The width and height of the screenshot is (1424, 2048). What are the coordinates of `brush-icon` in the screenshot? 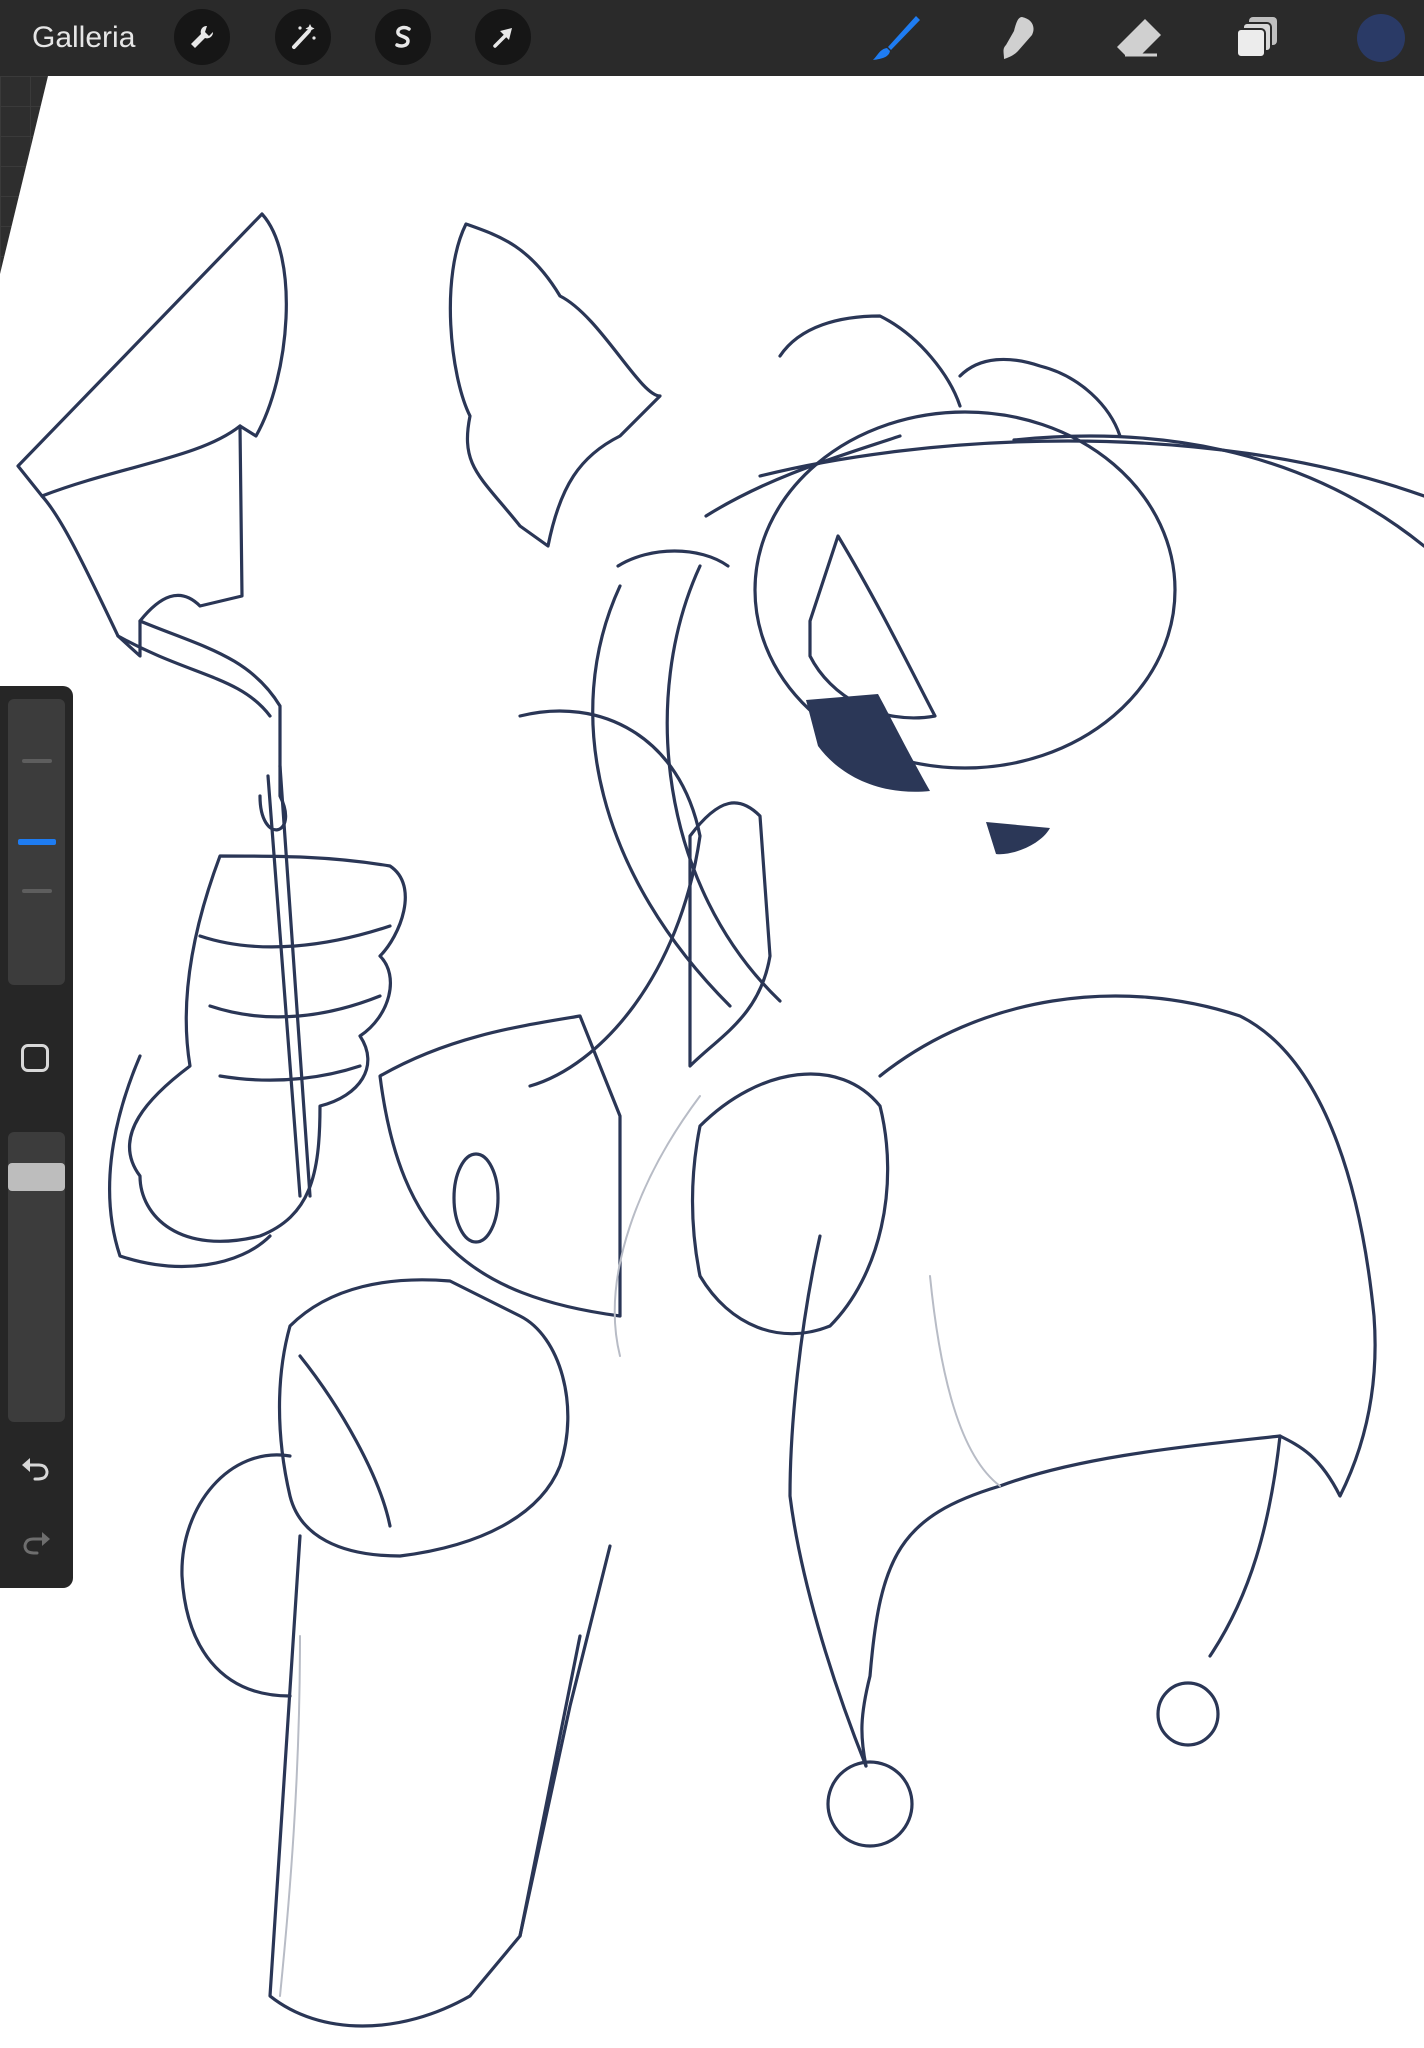 It's located at (896, 38).